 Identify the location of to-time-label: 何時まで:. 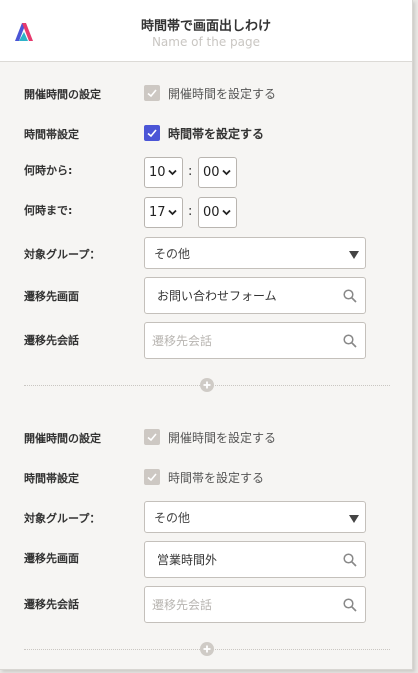
(48, 210).